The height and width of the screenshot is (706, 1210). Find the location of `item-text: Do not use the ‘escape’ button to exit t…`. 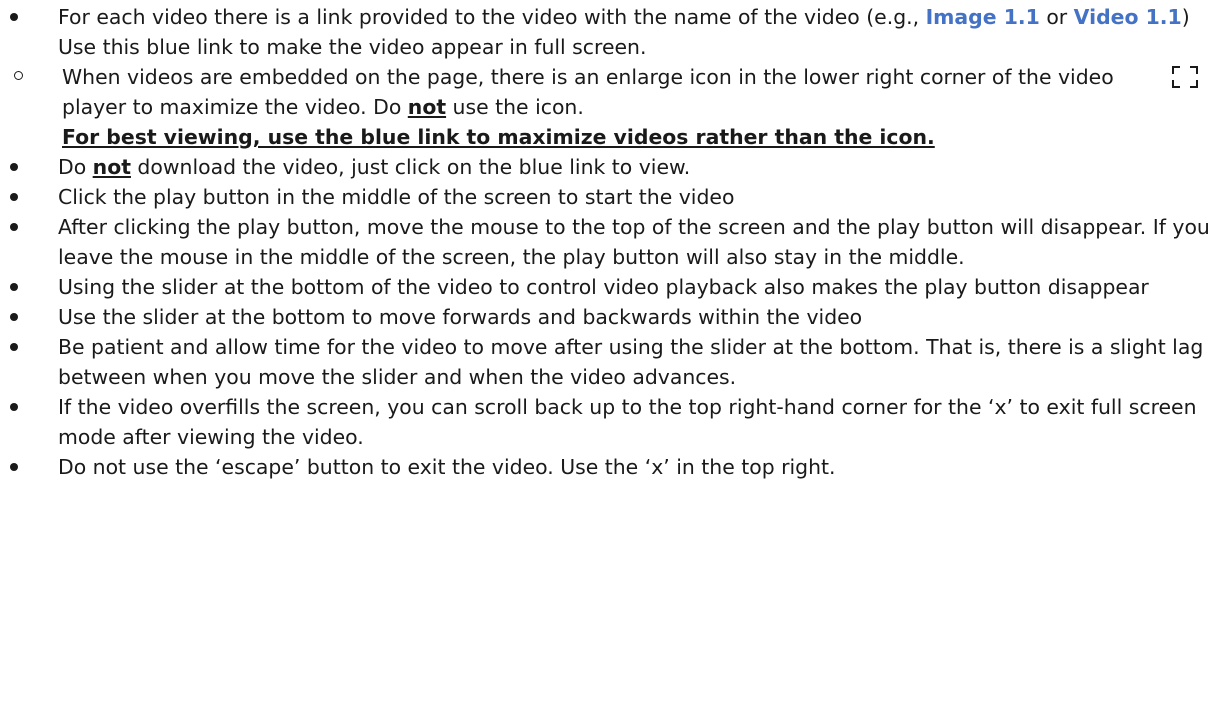

item-text: Do not use the ‘escape’ button to exit t… is located at coordinates (447, 467).